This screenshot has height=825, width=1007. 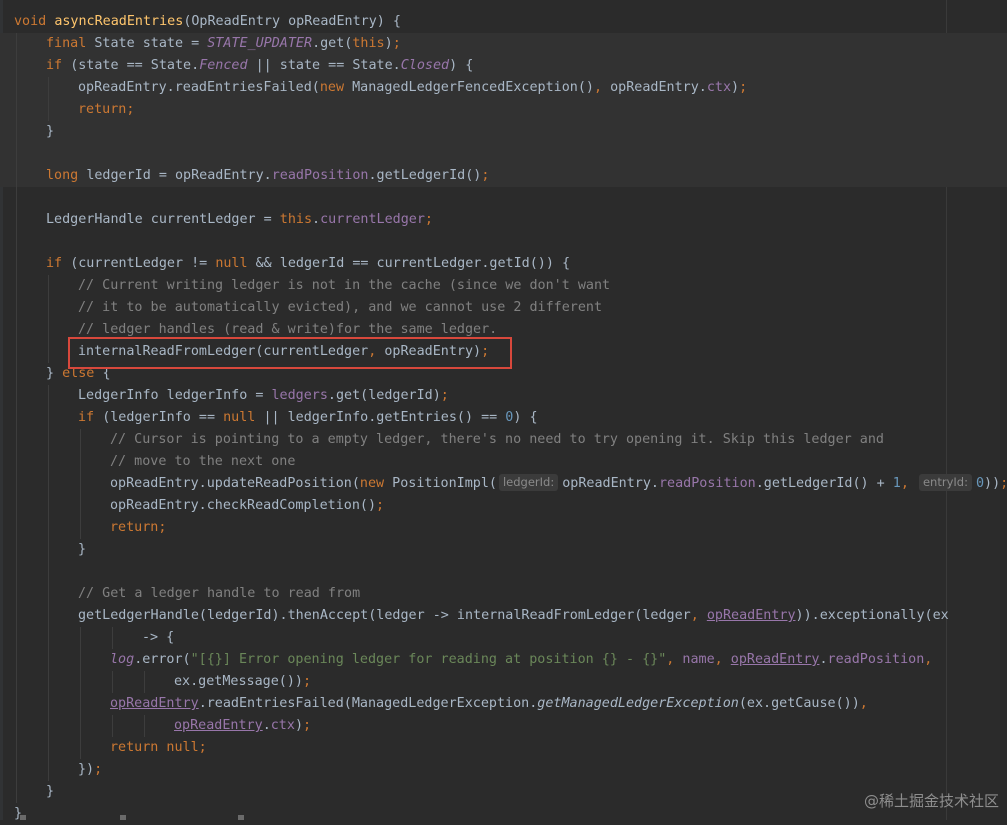 What do you see at coordinates (425, 175) in the screenshot?
I see `code-token: .getLedgerId()` at bounding box center [425, 175].